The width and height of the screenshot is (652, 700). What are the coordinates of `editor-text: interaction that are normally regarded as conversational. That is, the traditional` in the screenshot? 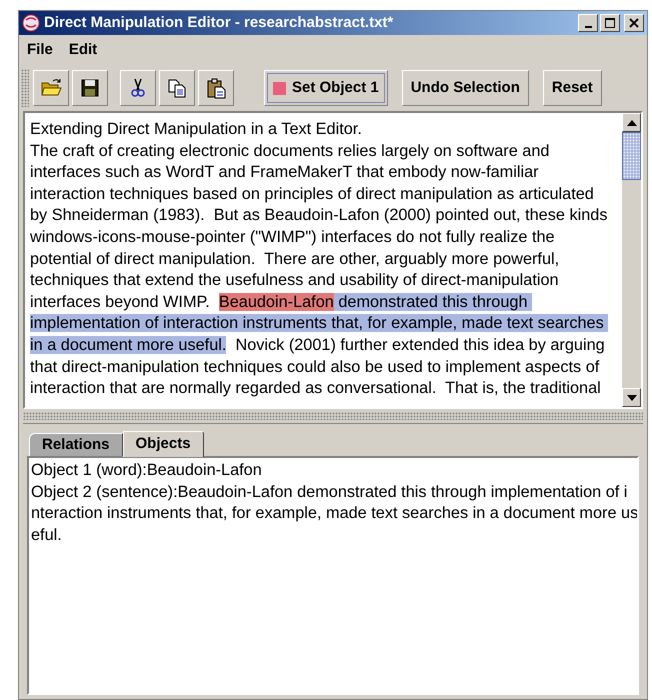 It's located at (315, 388).